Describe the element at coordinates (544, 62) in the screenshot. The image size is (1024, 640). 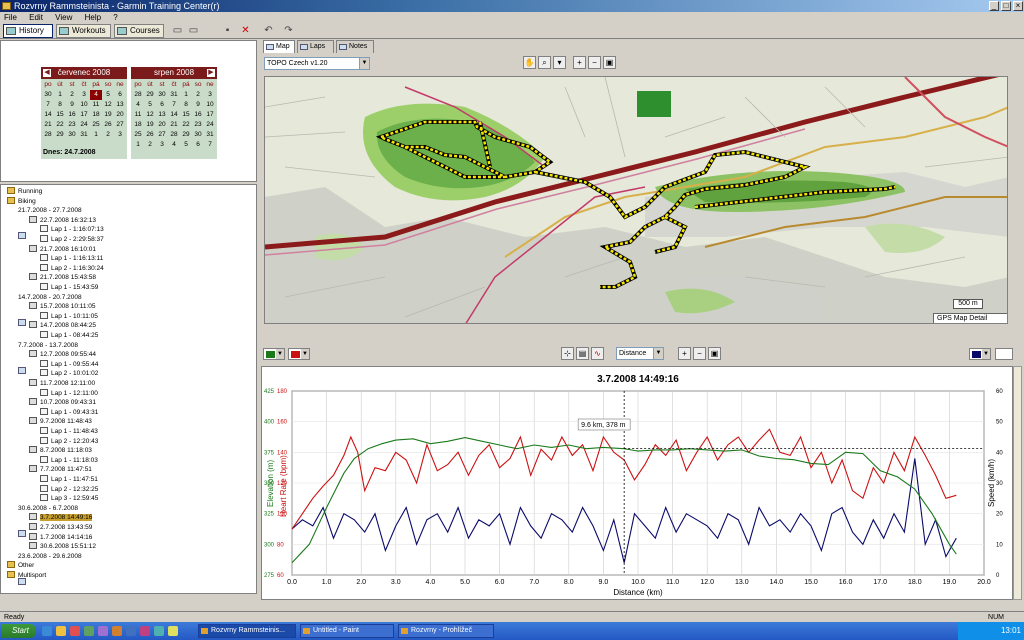
I see `zoom-select-icon: ⌕` at that location.